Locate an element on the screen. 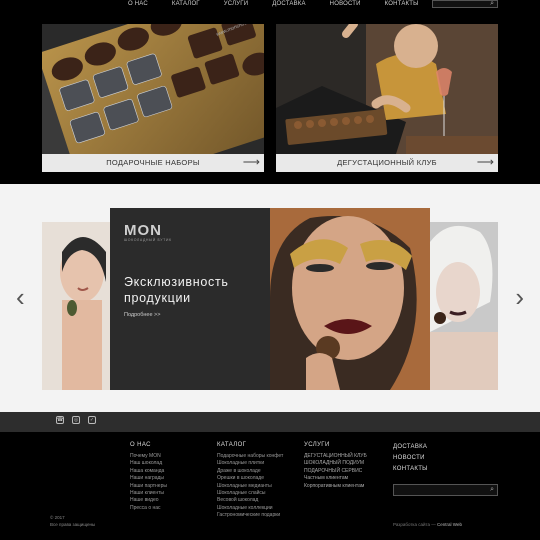  footer-link: Наши клиенты is located at coordinates (148, 493).